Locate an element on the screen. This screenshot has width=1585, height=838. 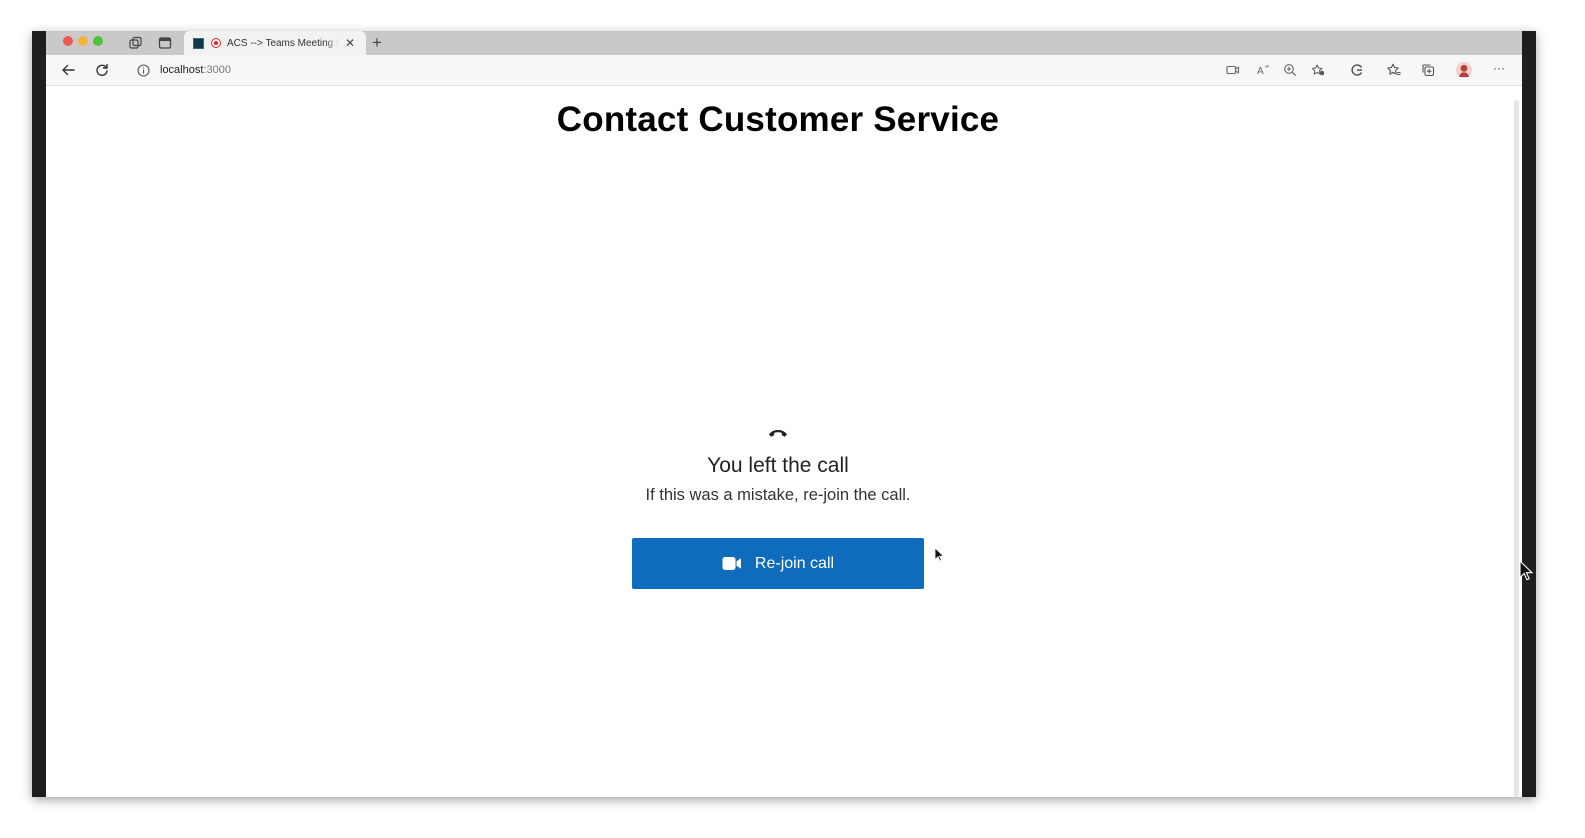
close-tab-icon: ✕ is located at coordinates (350, 43).